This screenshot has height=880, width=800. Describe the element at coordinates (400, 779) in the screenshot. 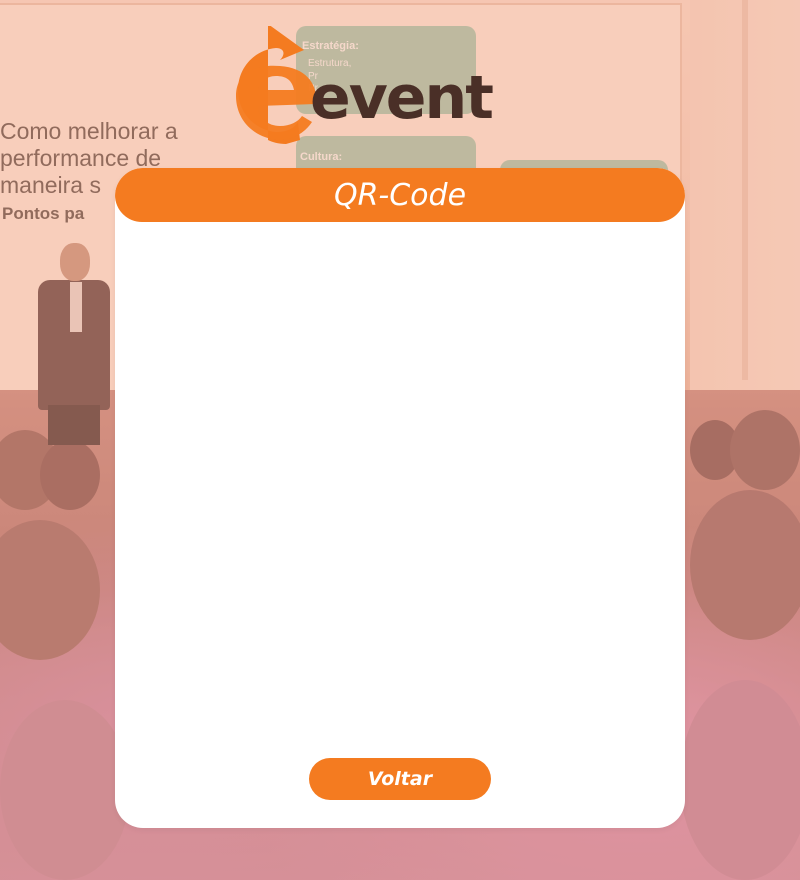

I see `back-button: Voltar` at that location.